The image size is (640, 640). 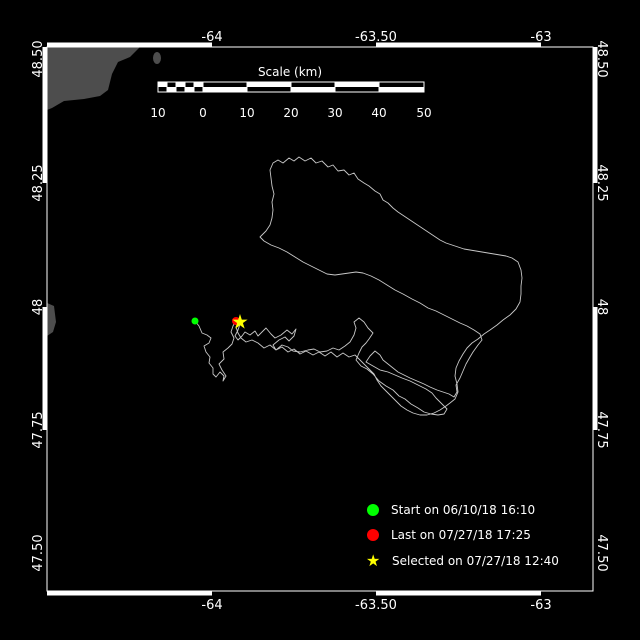 I want to click on right-lat-label: 48, so click(x=601, y=307).